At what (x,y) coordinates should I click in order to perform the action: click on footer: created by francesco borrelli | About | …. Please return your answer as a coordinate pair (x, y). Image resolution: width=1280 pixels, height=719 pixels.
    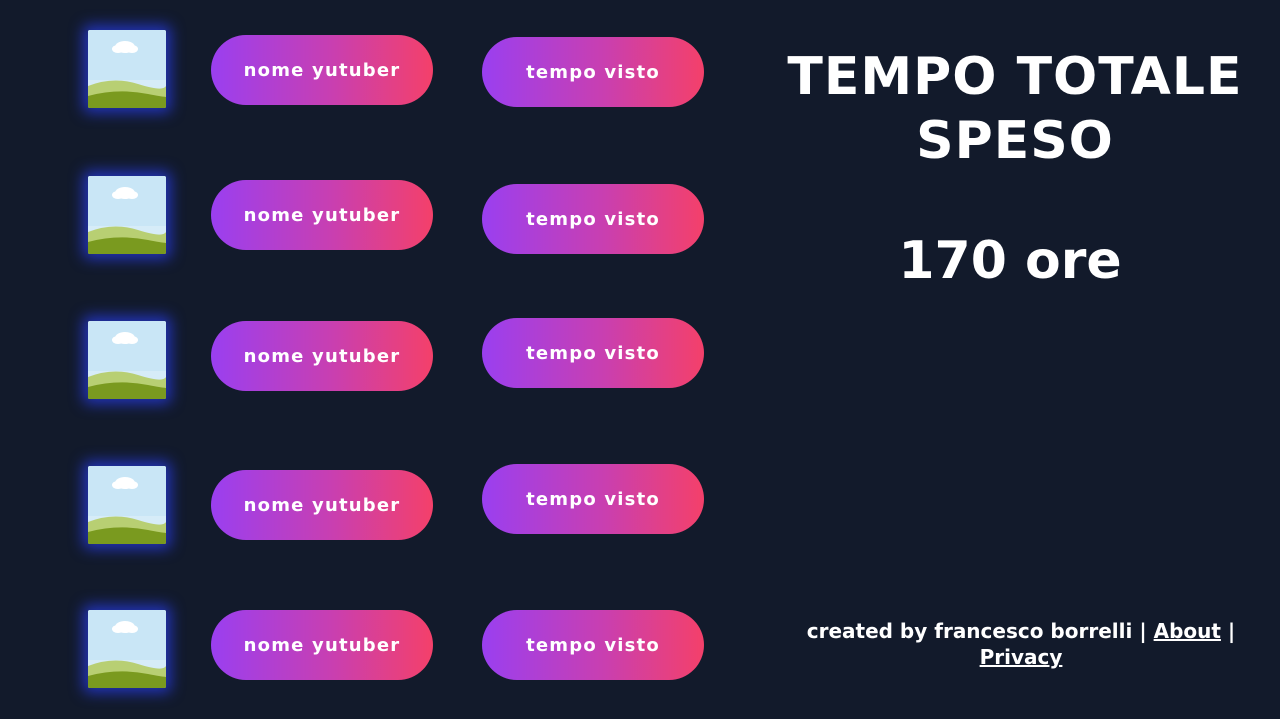
    Looking at the image, I should click on (1021, 644).